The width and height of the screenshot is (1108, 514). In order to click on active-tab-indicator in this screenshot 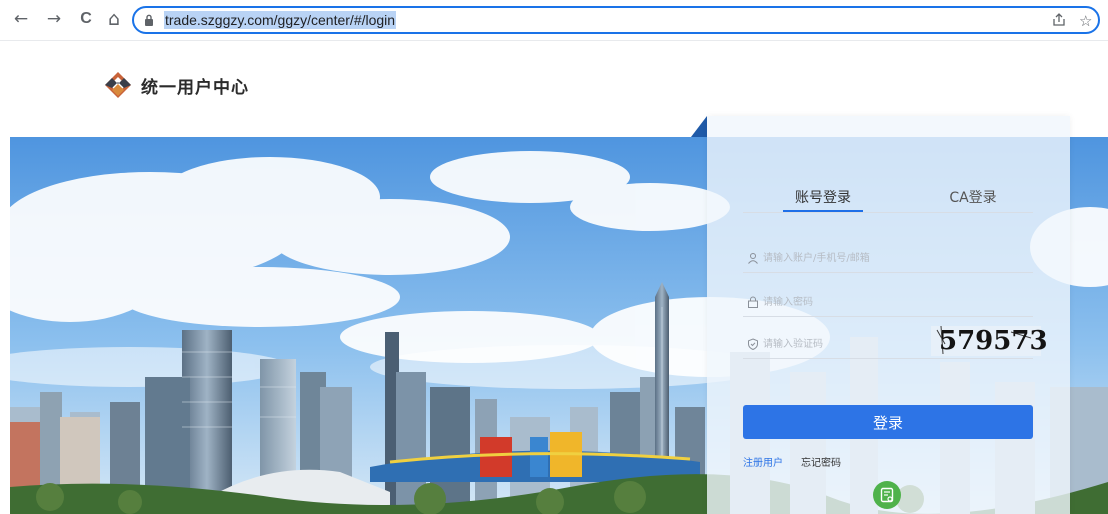, I will do `click(823, 211)`.